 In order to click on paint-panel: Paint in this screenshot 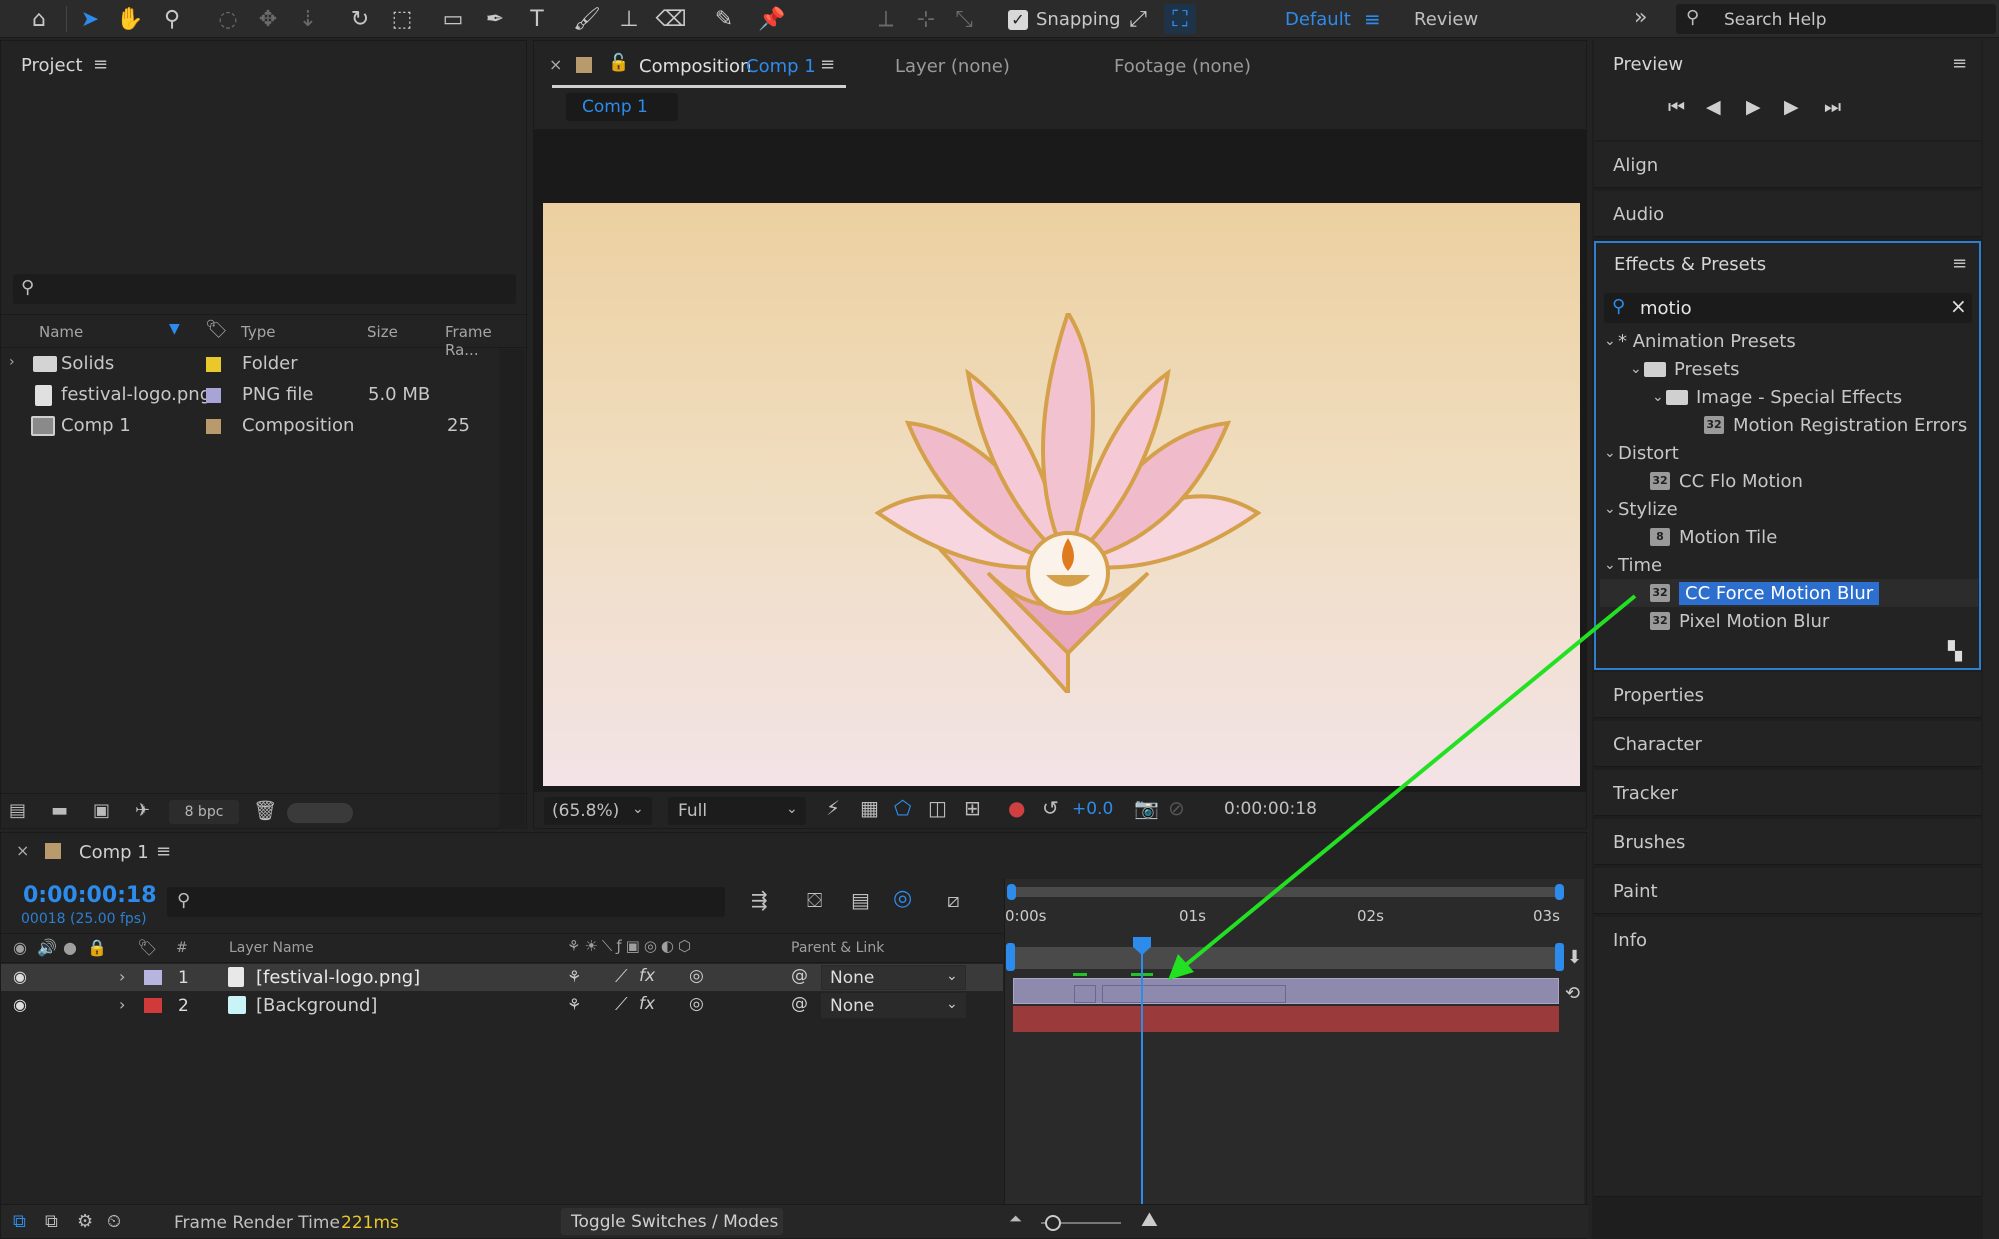, I will do `click(1787, 891)`.